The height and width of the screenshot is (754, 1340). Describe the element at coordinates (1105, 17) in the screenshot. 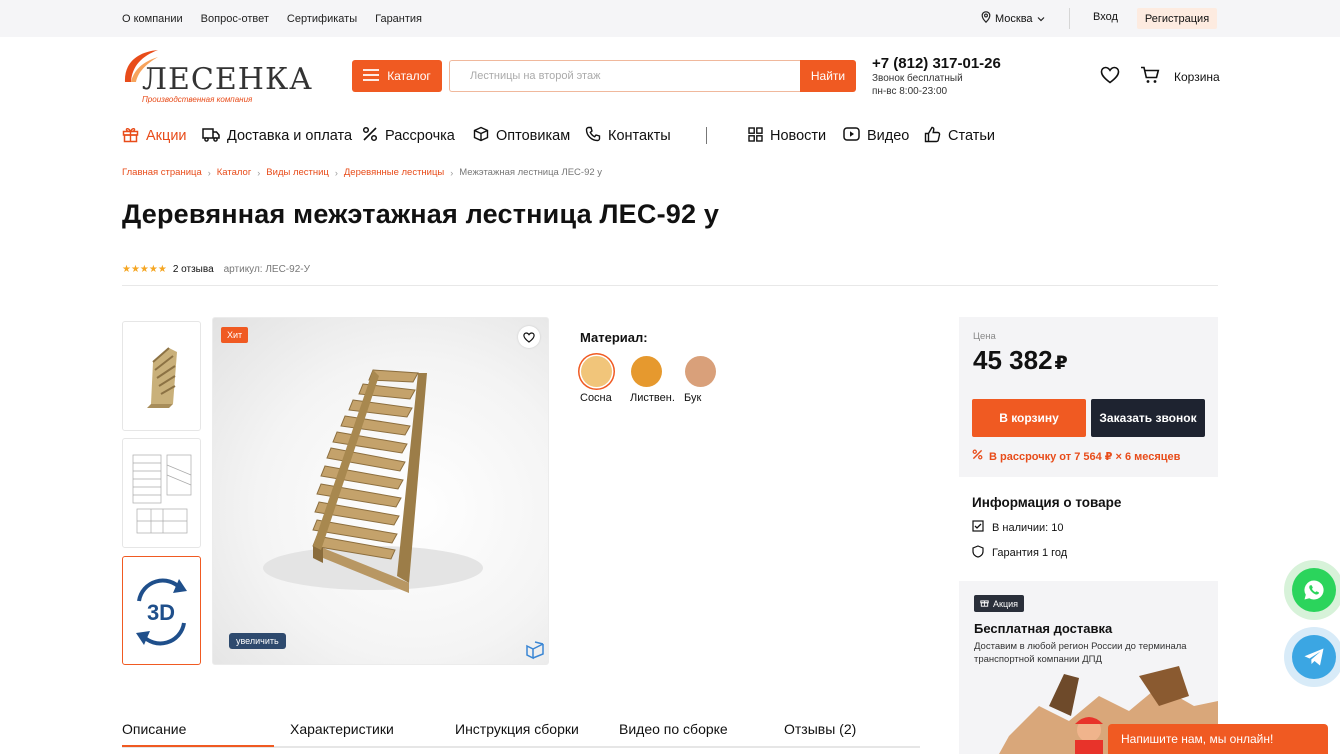

I see `login-link: Вход` at that location.